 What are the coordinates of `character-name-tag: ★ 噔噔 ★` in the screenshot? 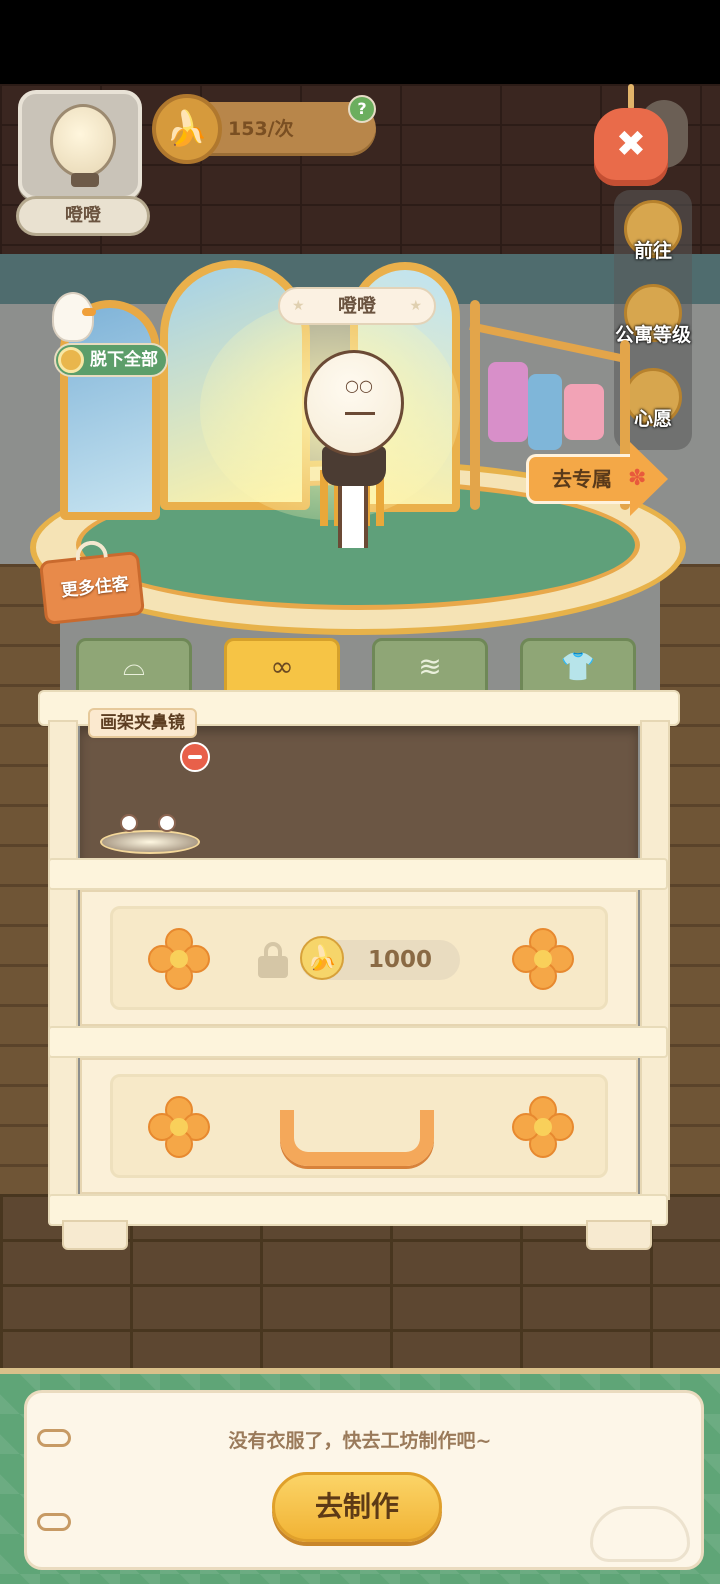 It's located at (357, 306).